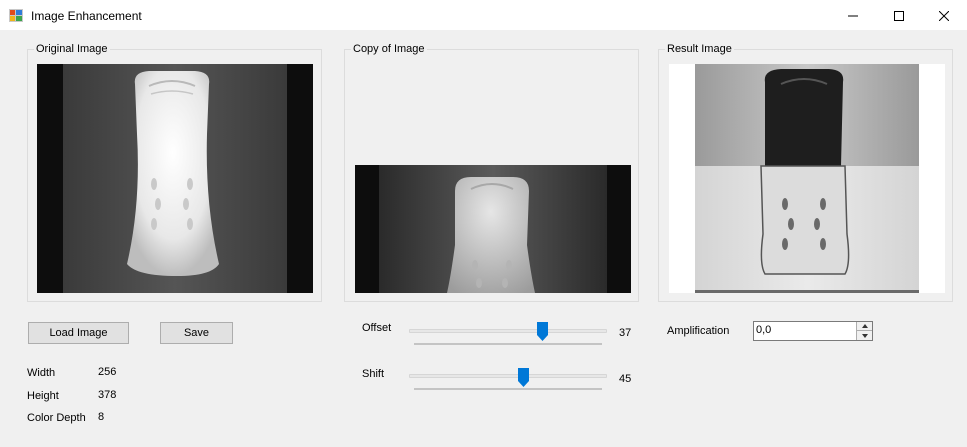 The width and height of the screenshot is (967, 447). Describe the element at coordinates (493, 229) in the screenshot. I see `copy-image-picture` at that location.